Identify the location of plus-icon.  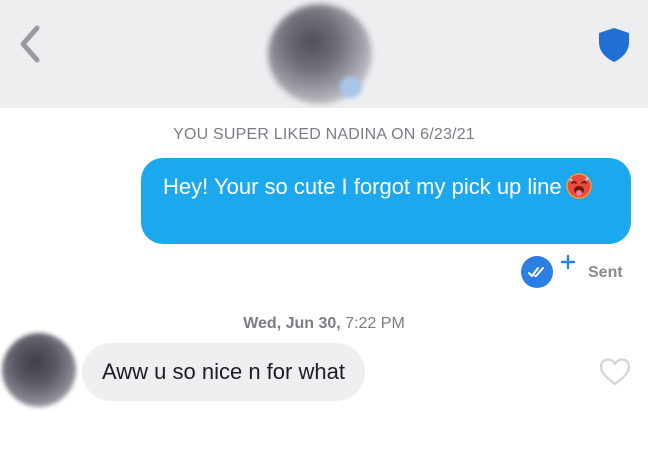
(568, 262).